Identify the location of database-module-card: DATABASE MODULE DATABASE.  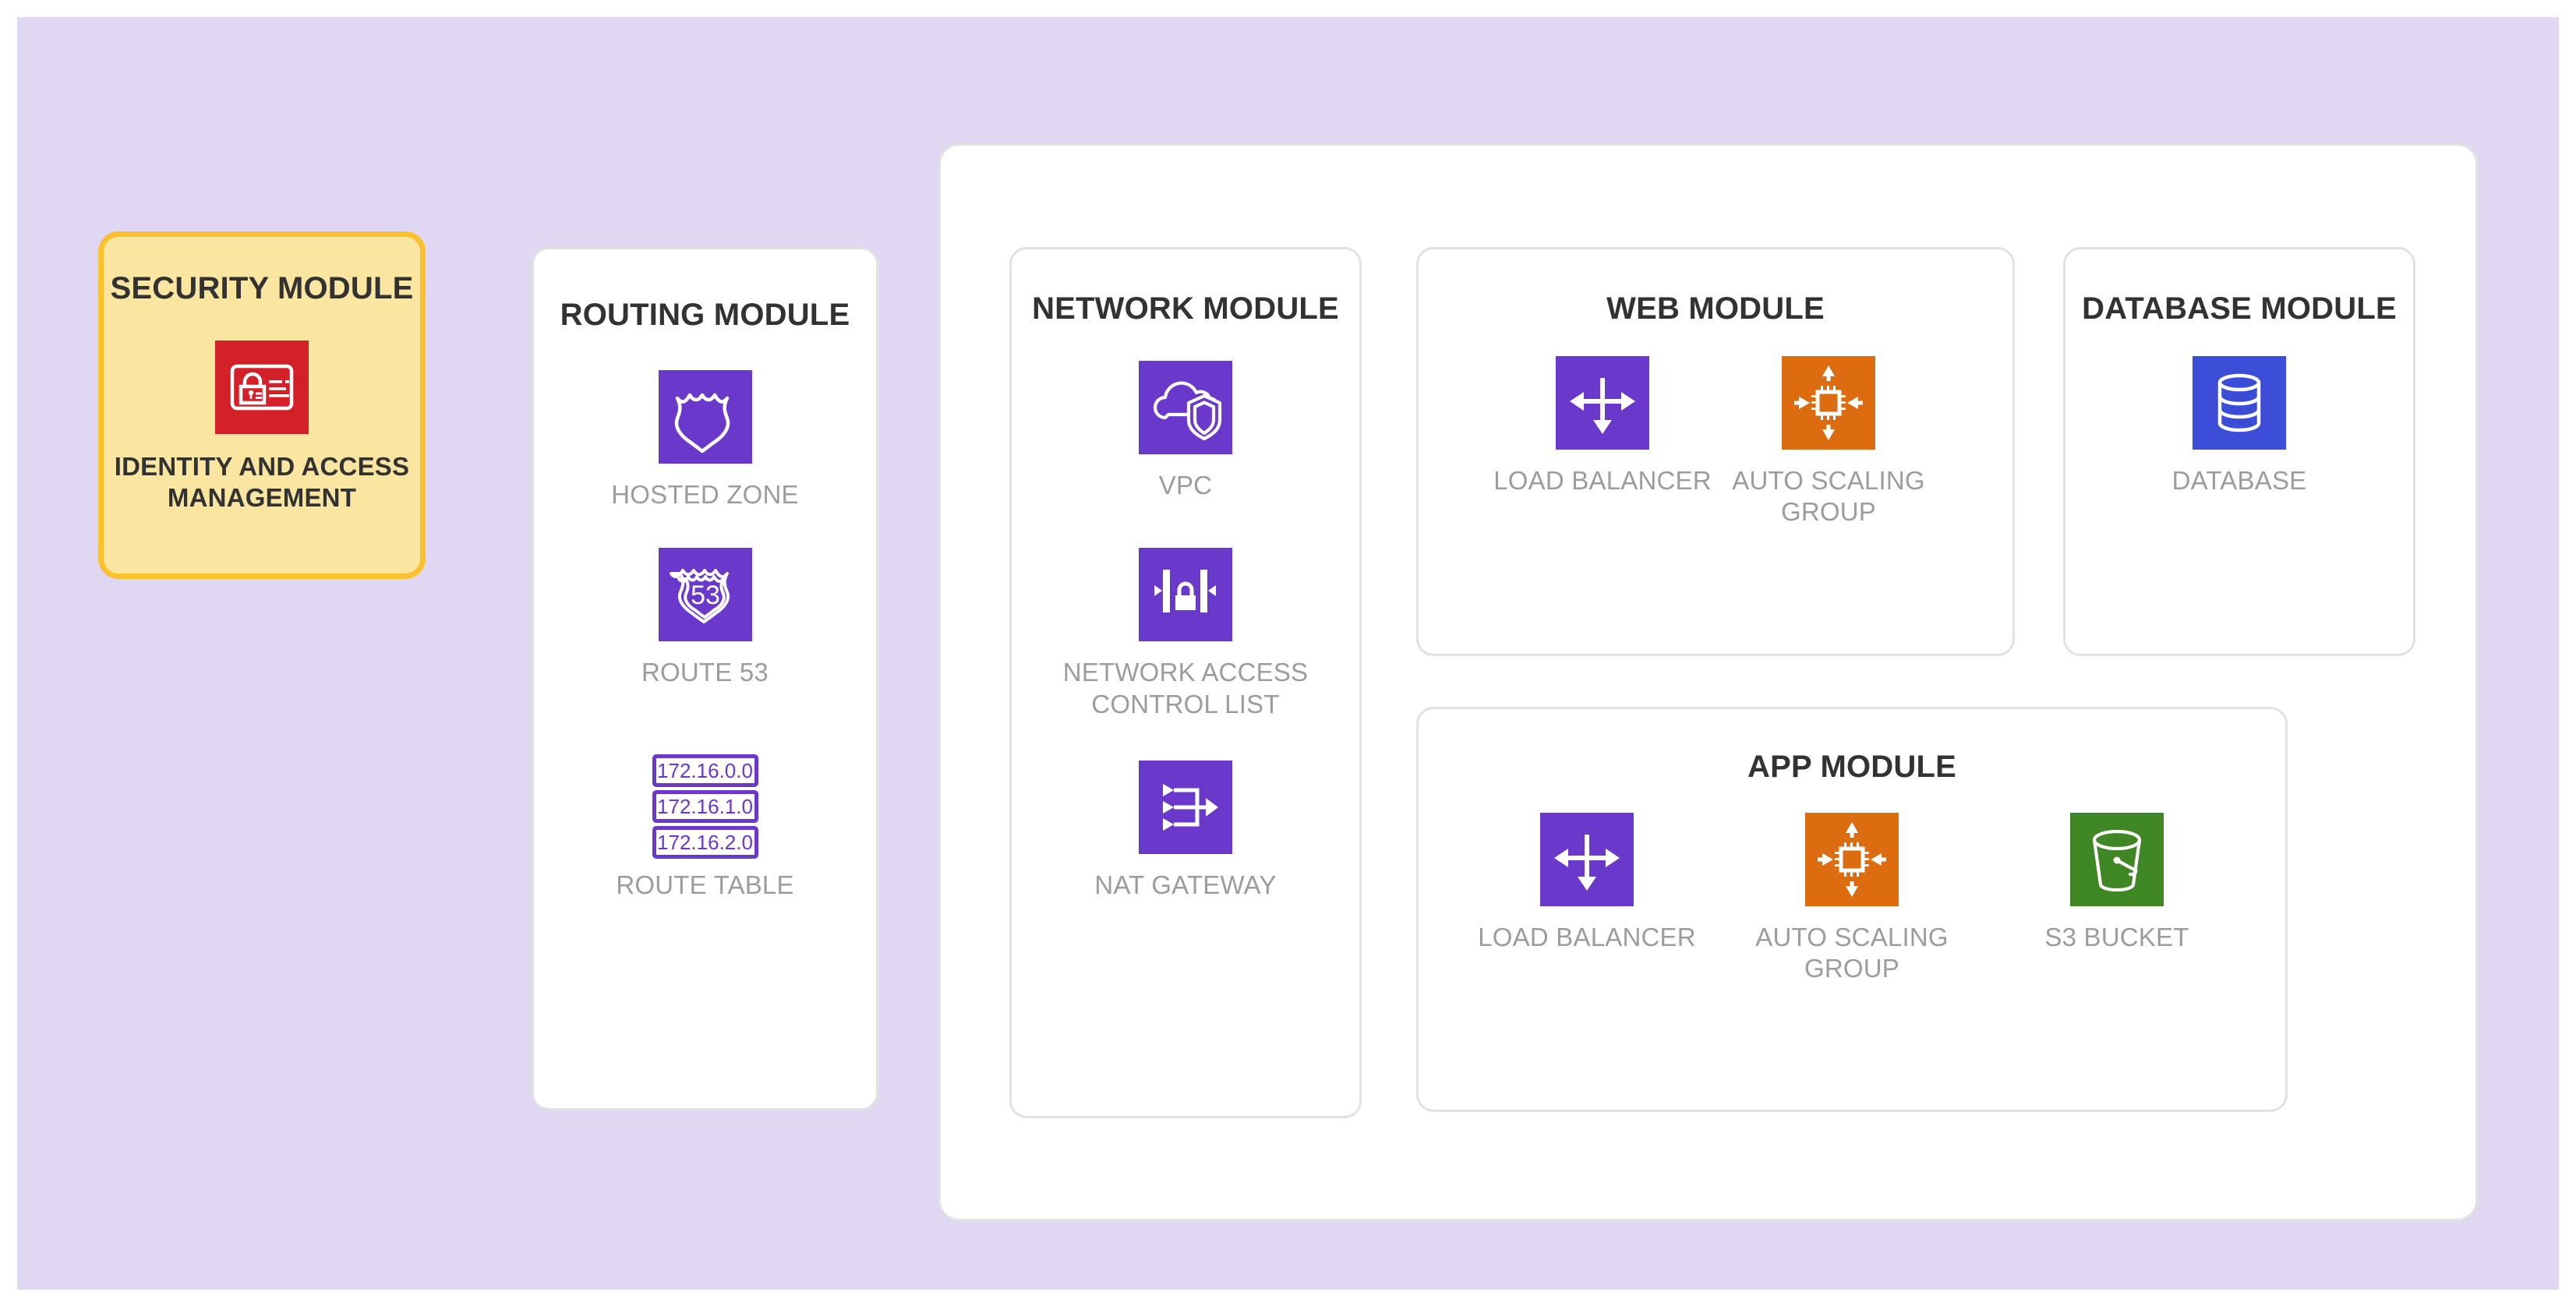
(2239, 452).